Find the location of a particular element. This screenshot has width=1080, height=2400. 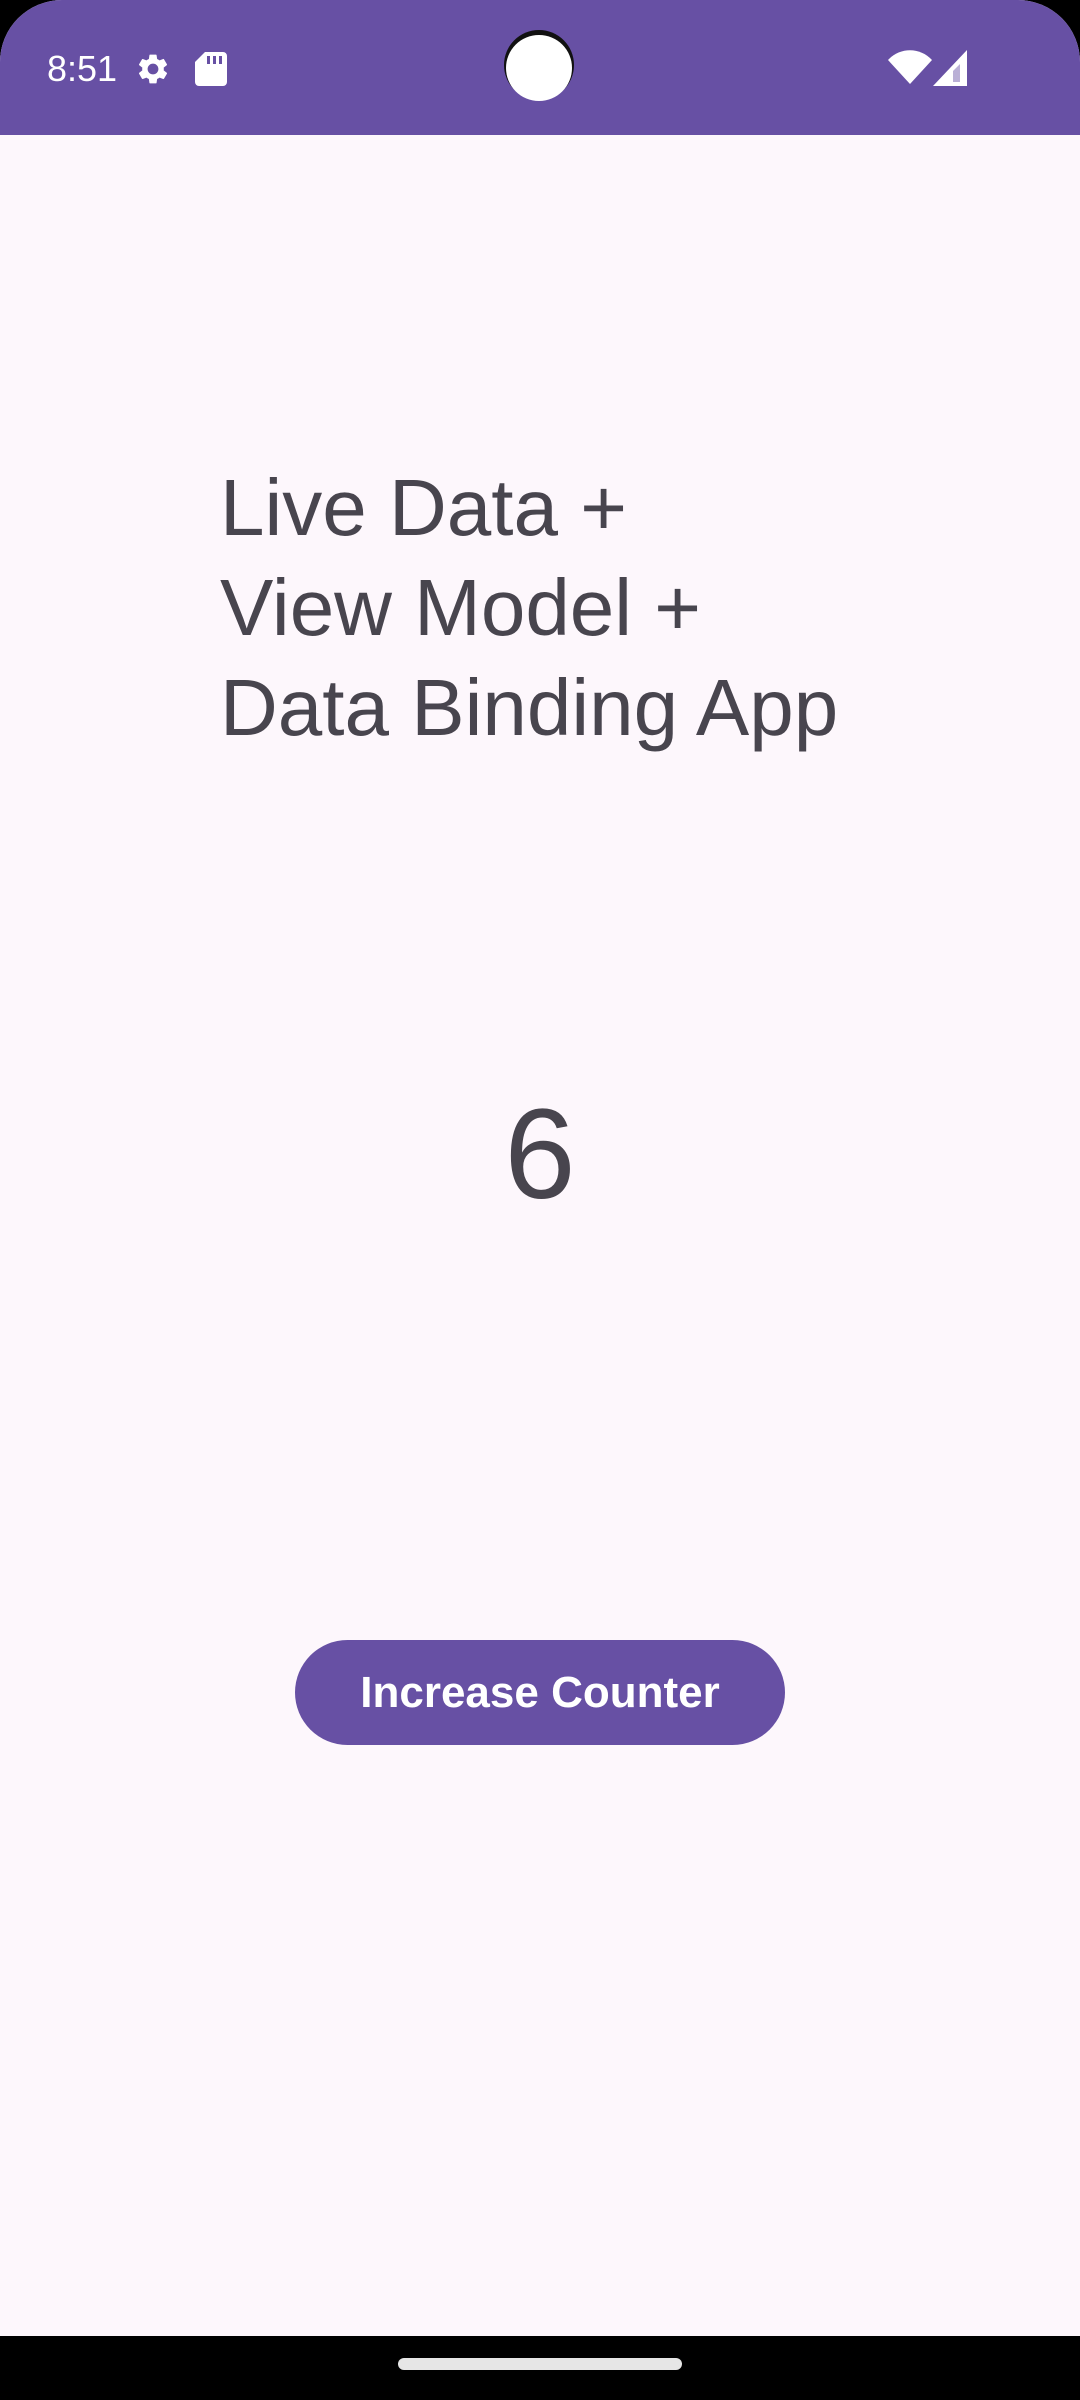

counter-value: 6 is located at coordinates (540, 1154).